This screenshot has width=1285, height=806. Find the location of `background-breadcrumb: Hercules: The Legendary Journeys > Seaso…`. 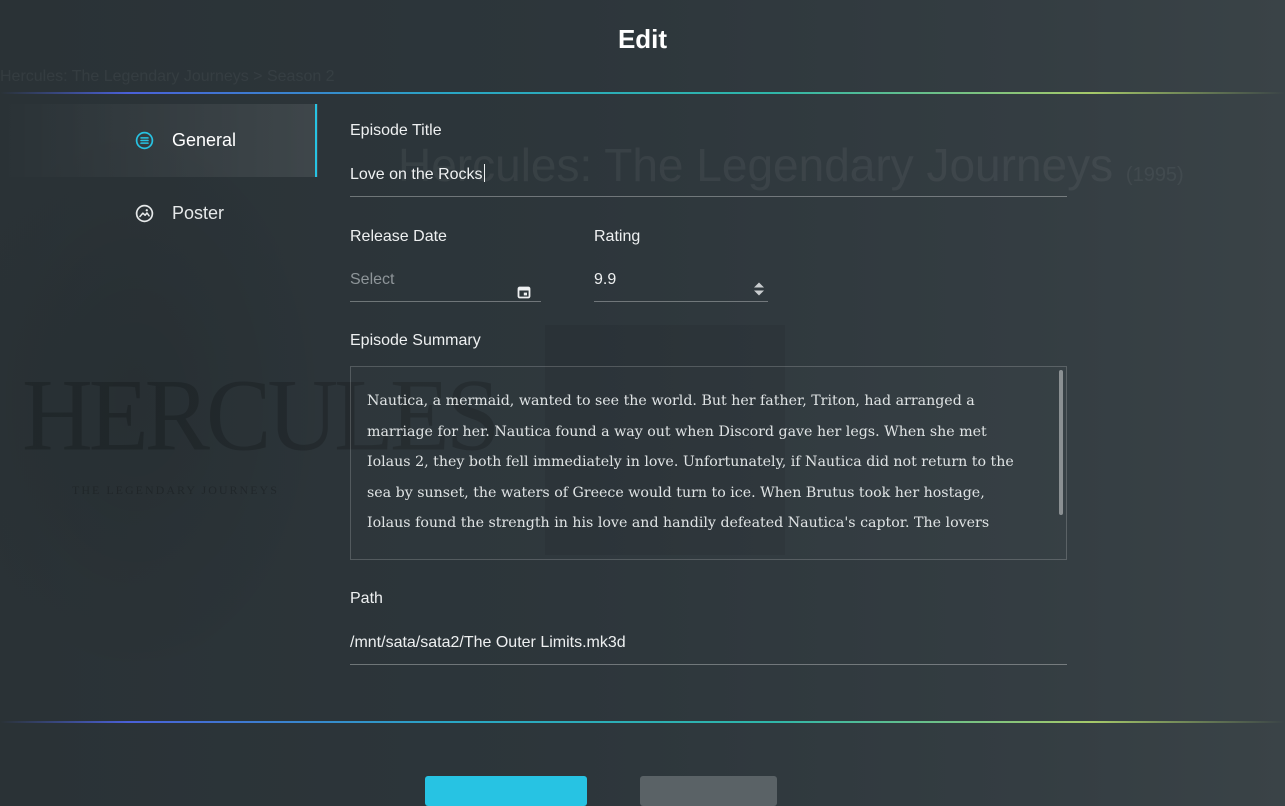

background-breadcrumb: Hercules: The Legendary Journeys > Seaso… is located at coordinates (167, 76).